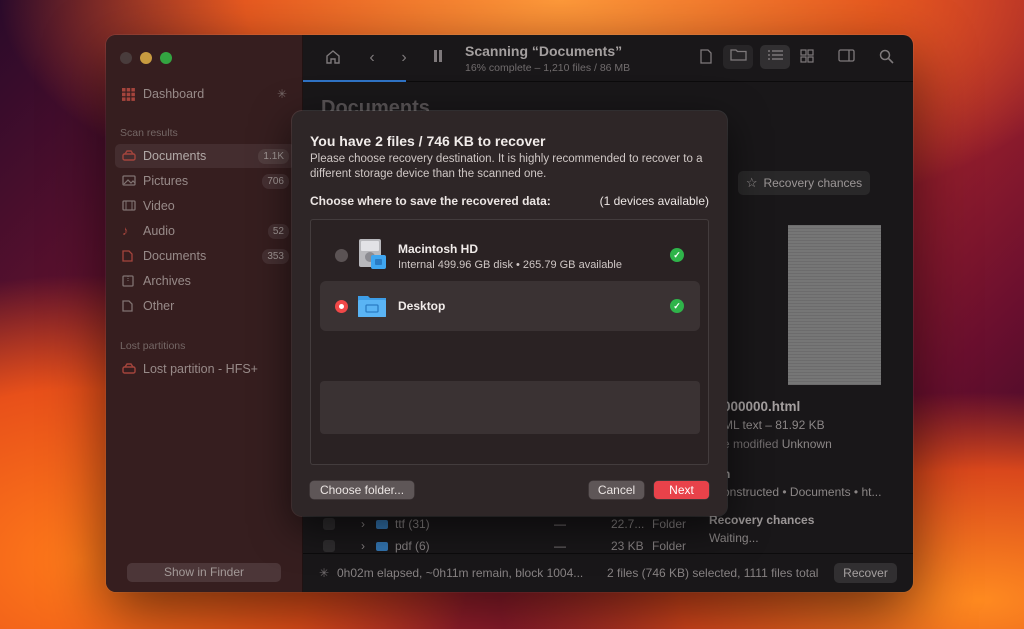 The width and height of the screenshot is (1024, 629). What do you see at coordinates (372, 305) in the screenshot?
I see `folder-icon` at bounding box center [372, 305].